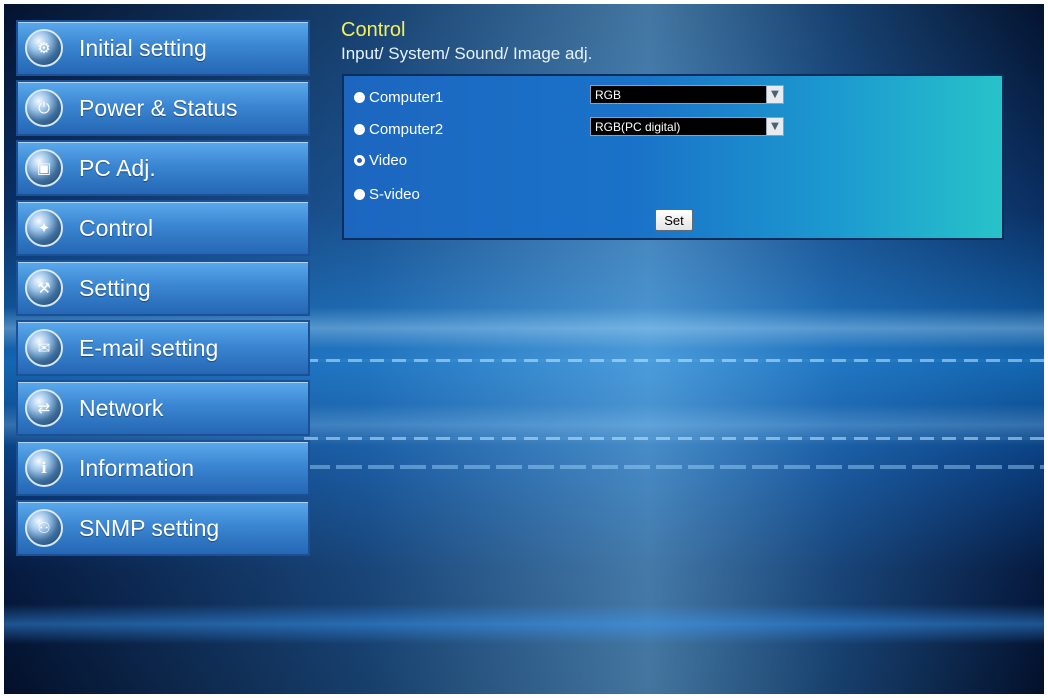 The image size is (1048, 698). Describe the element at coordinates (116, 227) in the screenshot. I see `sidebar-item-label: Control` at that location.